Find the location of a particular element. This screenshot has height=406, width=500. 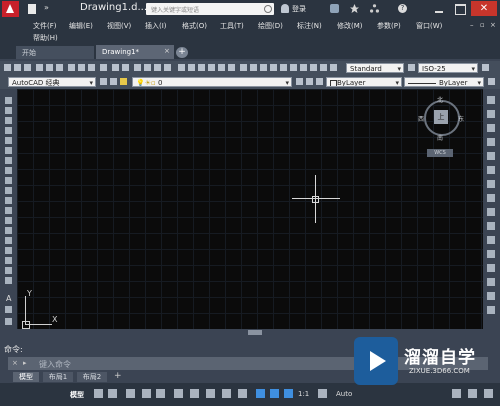

copy-icon is located at coordinates (81, 67).